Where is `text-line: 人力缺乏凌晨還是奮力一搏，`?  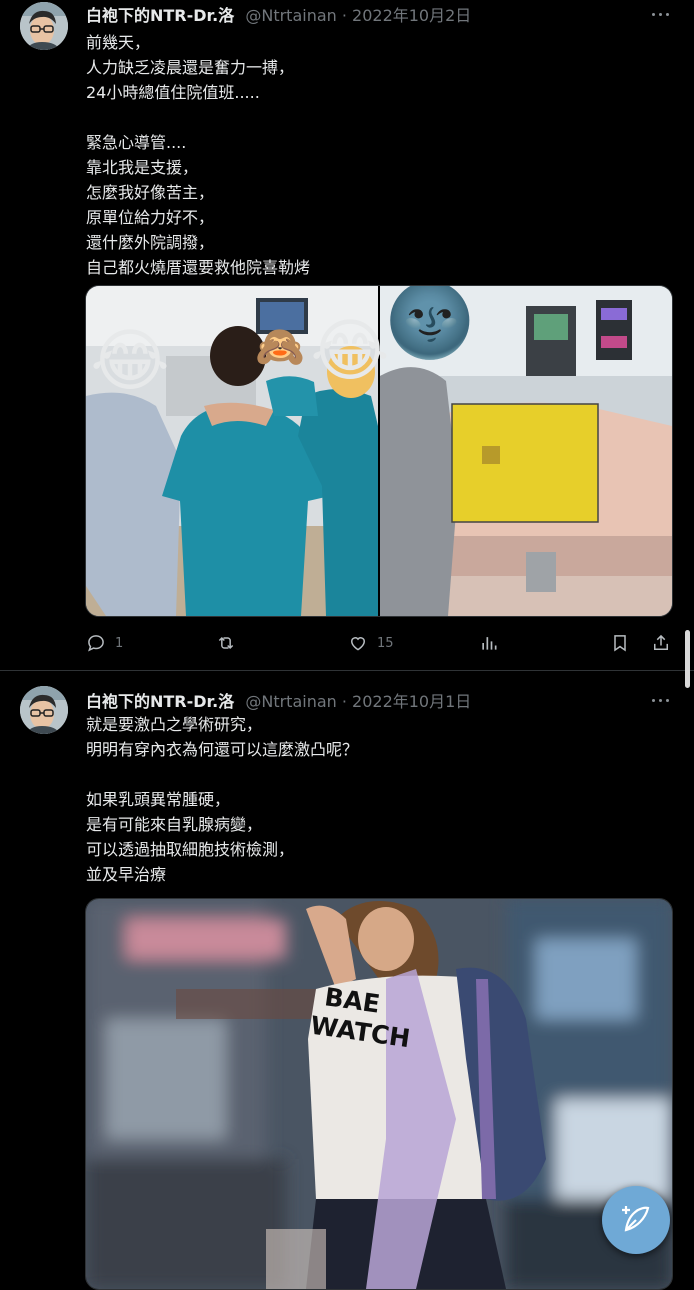
text-line: 人力缺乏凌晨還是奮力一搏， is located at coordinates (190, 67).